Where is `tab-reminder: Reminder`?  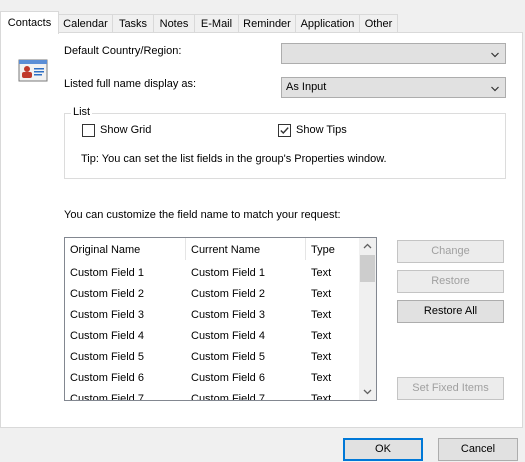
tab-reminder: Reminder is located at coordinates (267, 23).